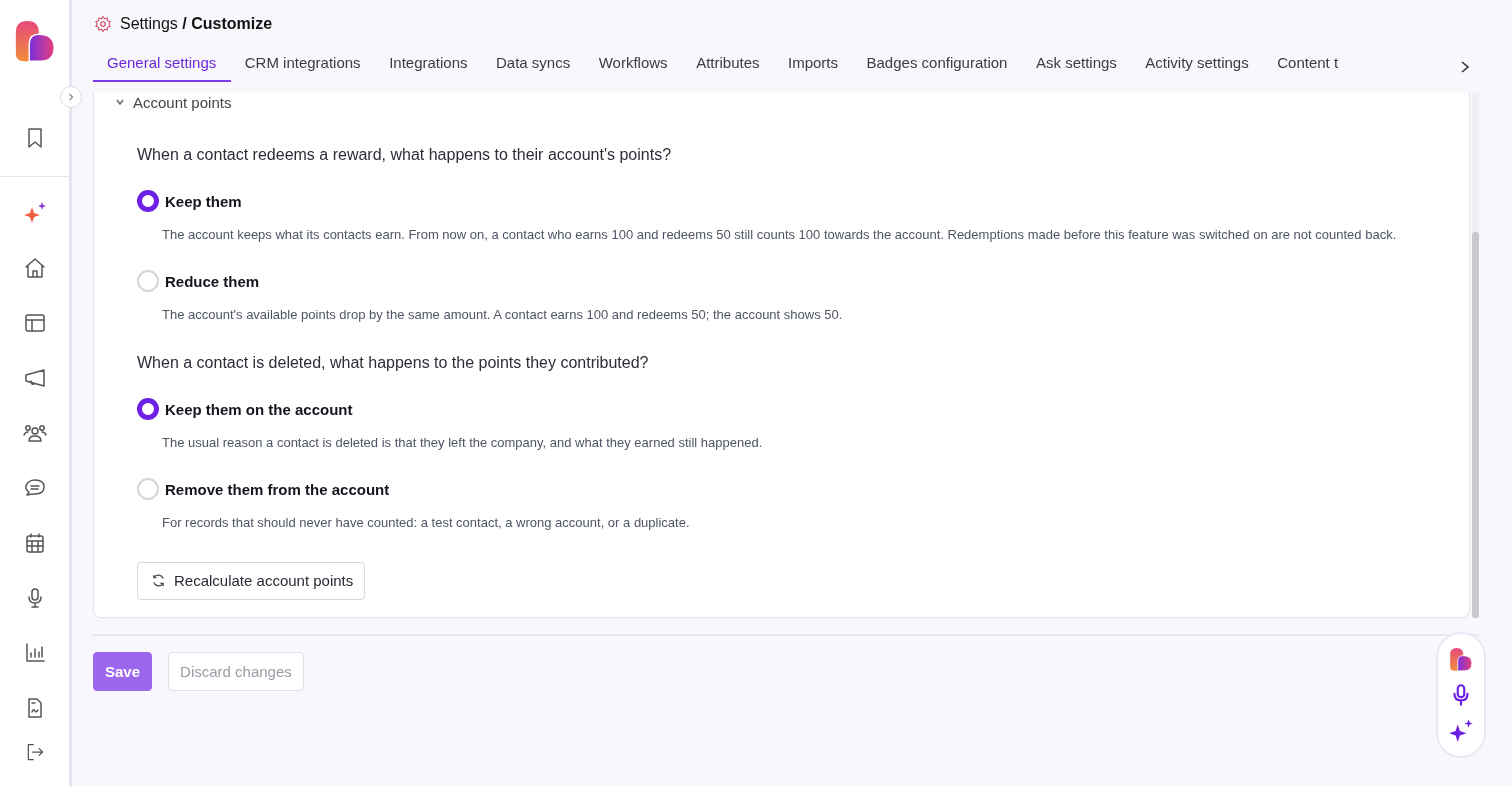 This screenshot has width=1512, height=786. I want to click on tab: Activity settings, so click(1197, 68).